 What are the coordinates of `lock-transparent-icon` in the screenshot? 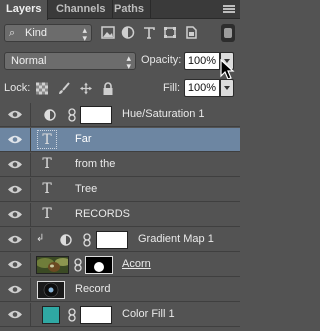 It's located at (42, 88).